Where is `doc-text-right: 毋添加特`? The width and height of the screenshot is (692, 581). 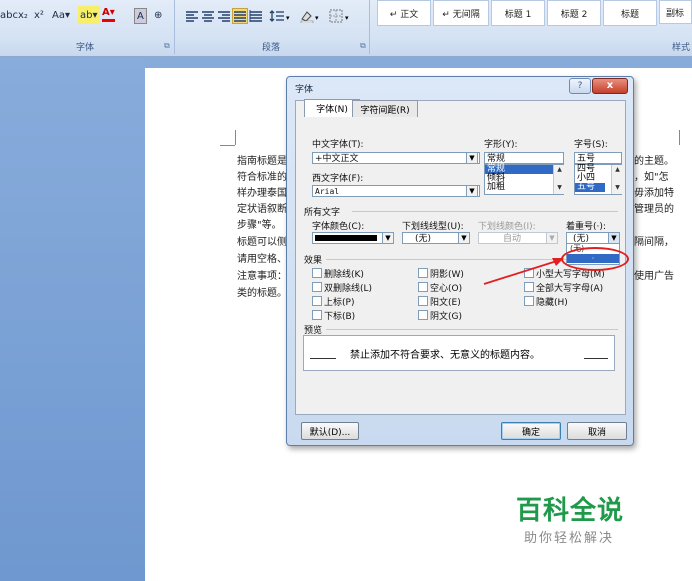 doc-text-right: 毋添加特 is located at coordinates (654, 193).